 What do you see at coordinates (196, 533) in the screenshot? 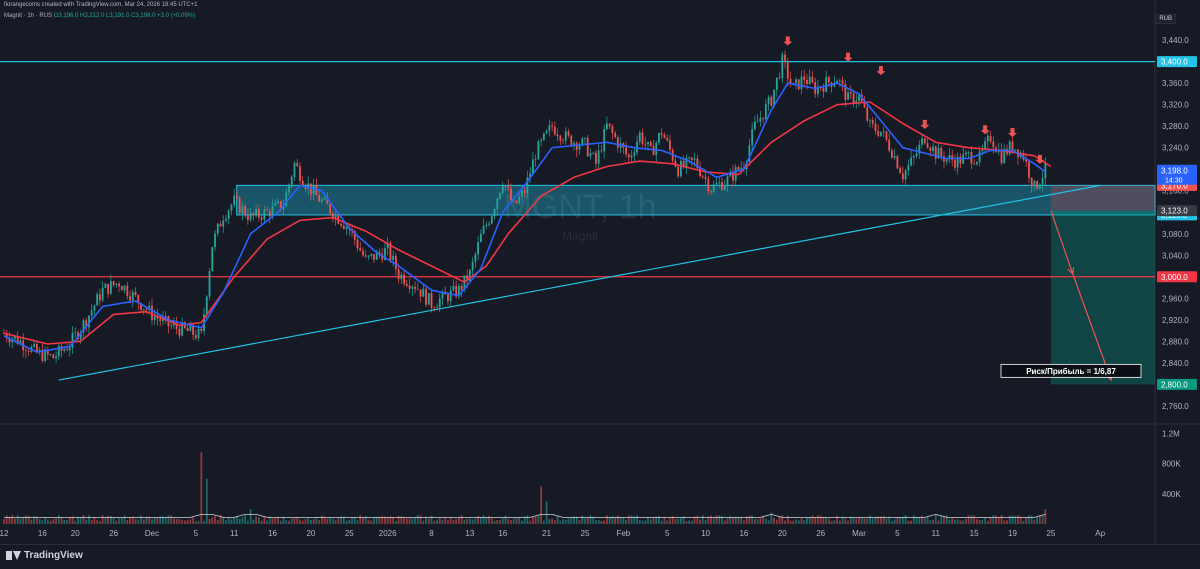
I see `x-tick-label: 5` at bounding box center [196, 533].